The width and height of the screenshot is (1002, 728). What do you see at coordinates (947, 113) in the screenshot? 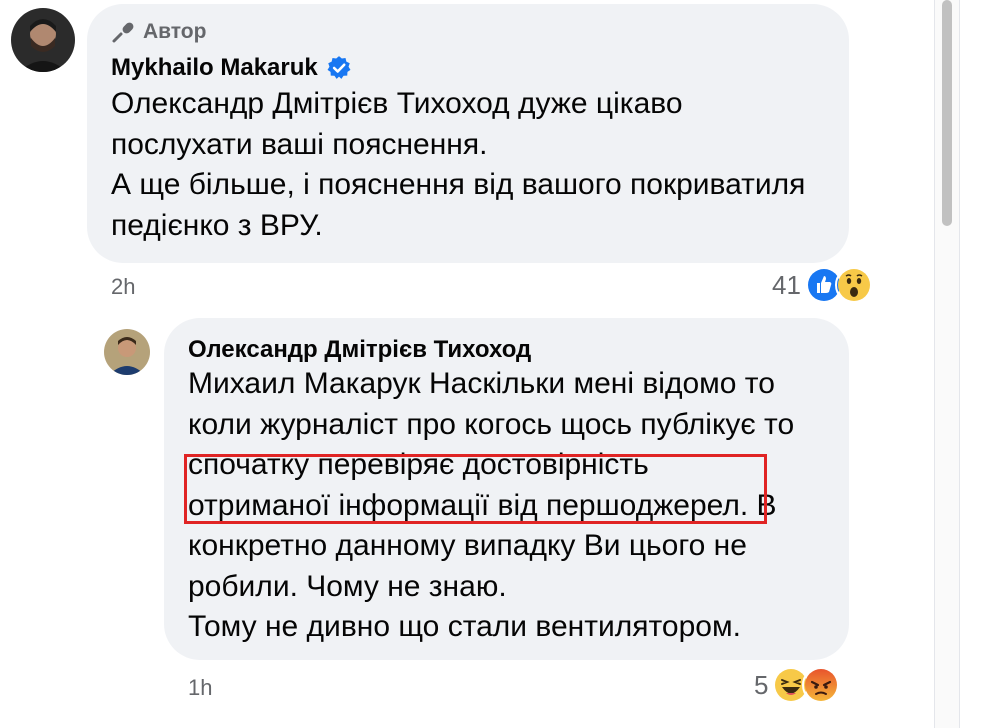
I see `scrollbar-thumb` at bounding box center [947, 113].